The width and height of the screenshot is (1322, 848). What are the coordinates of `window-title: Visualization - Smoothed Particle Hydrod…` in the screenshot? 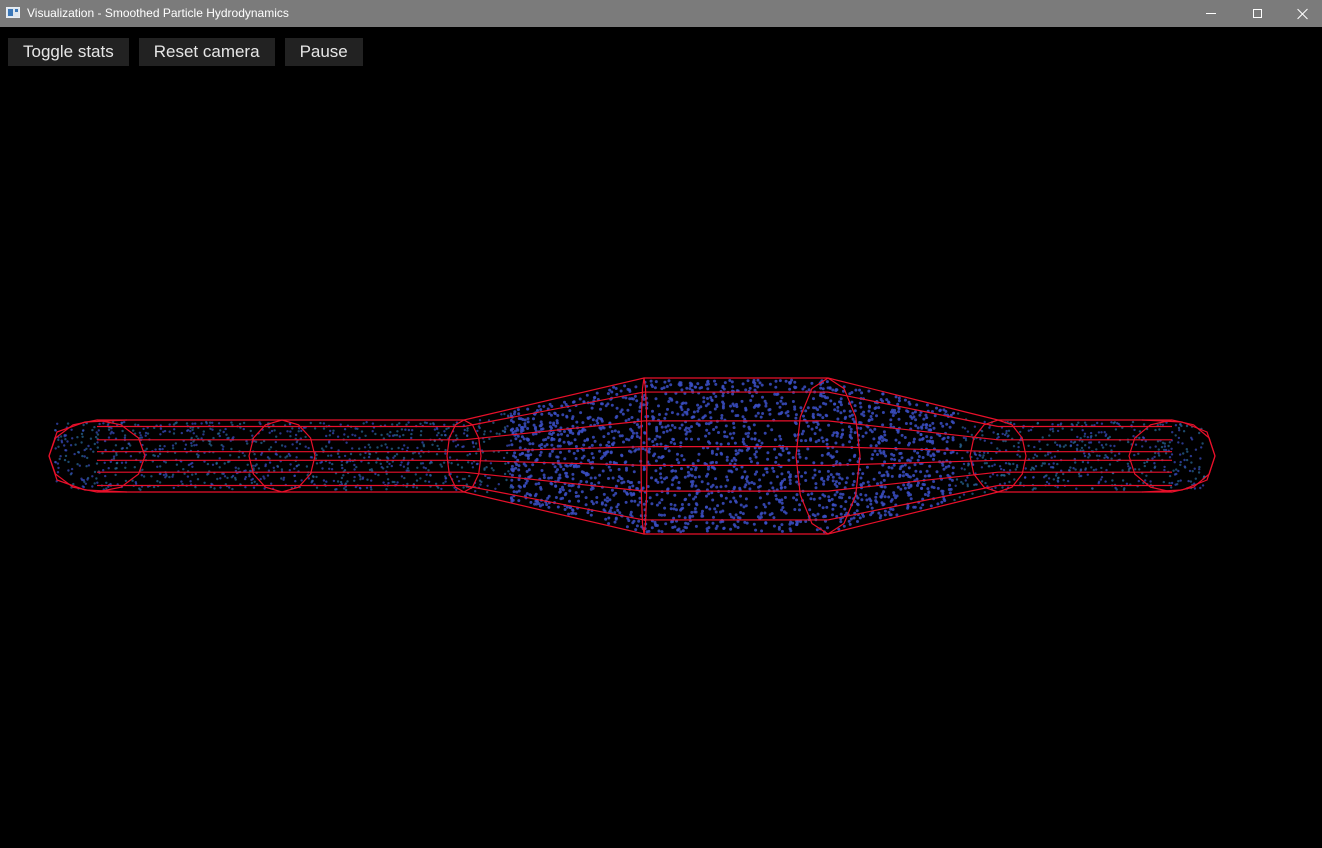 It's located at (158, 13).